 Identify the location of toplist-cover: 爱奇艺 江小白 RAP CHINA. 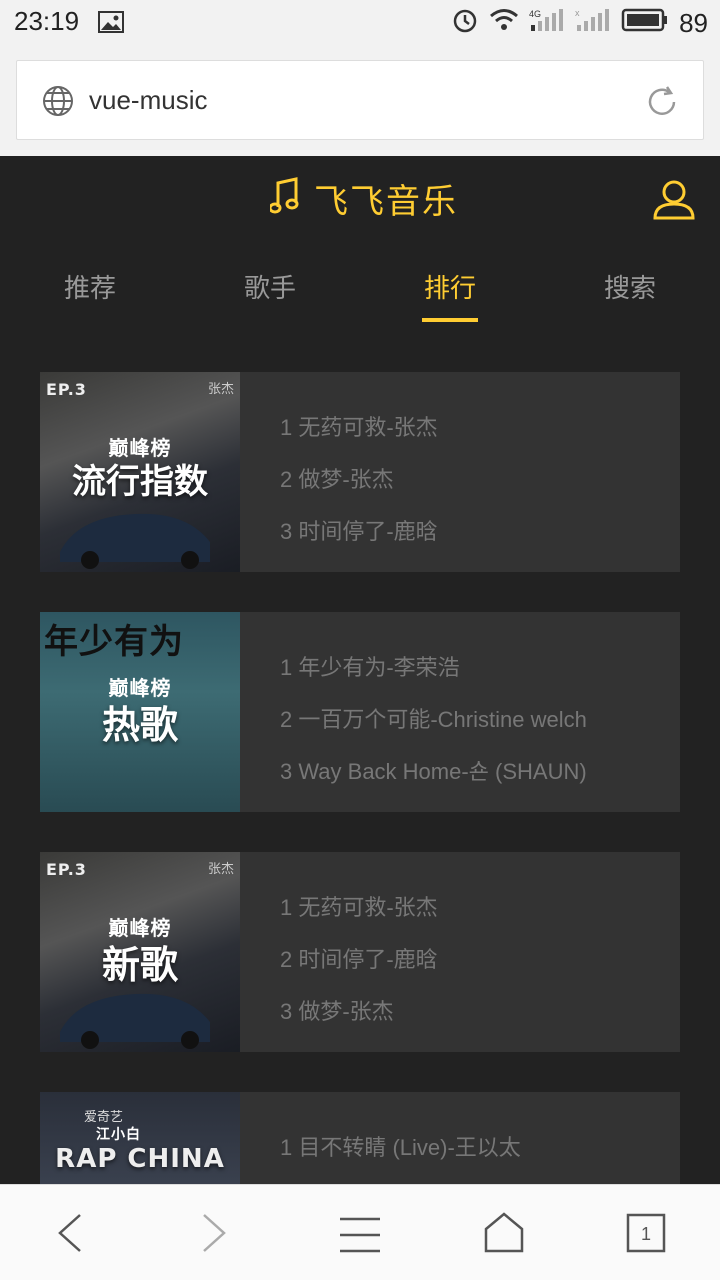
(140, 1138).